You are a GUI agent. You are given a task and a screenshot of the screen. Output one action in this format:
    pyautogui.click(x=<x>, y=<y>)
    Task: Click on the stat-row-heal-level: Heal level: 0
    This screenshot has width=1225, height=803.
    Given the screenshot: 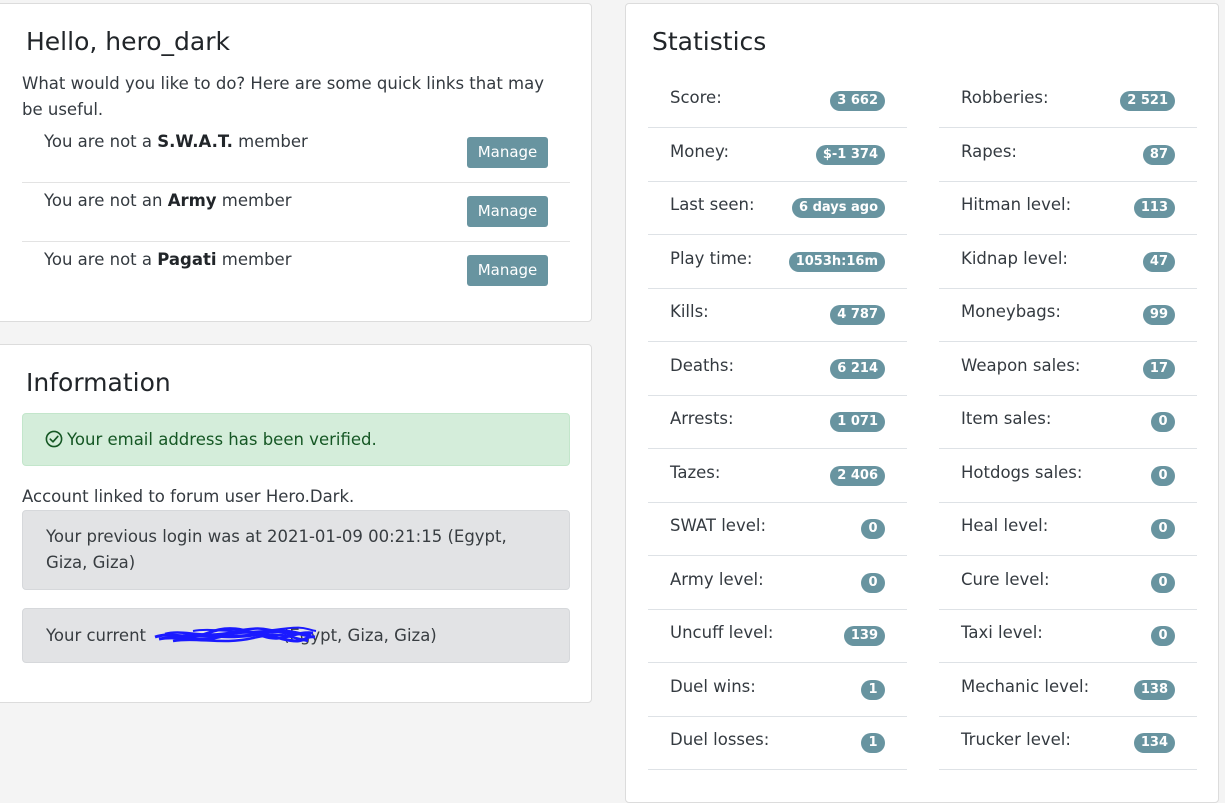 What is the action you would take?
    pyautogui.click(x=1068, y=529)
    